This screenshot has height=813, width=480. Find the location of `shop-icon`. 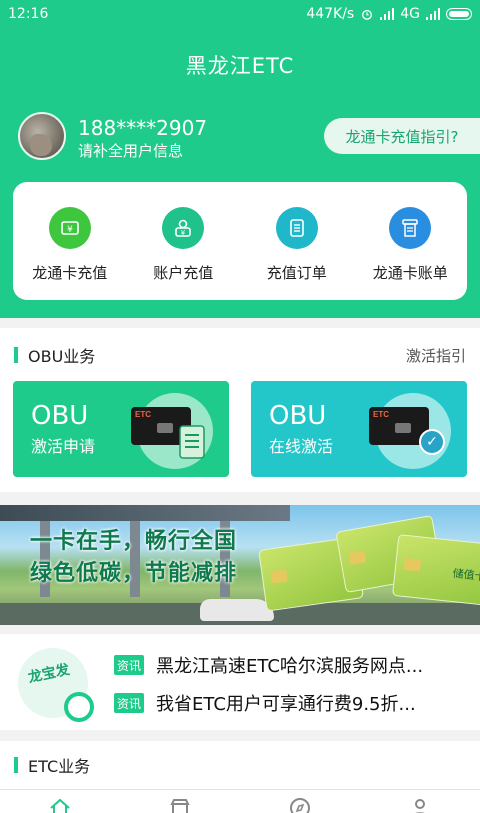

shop-icon is located at coordinates (180, 806).